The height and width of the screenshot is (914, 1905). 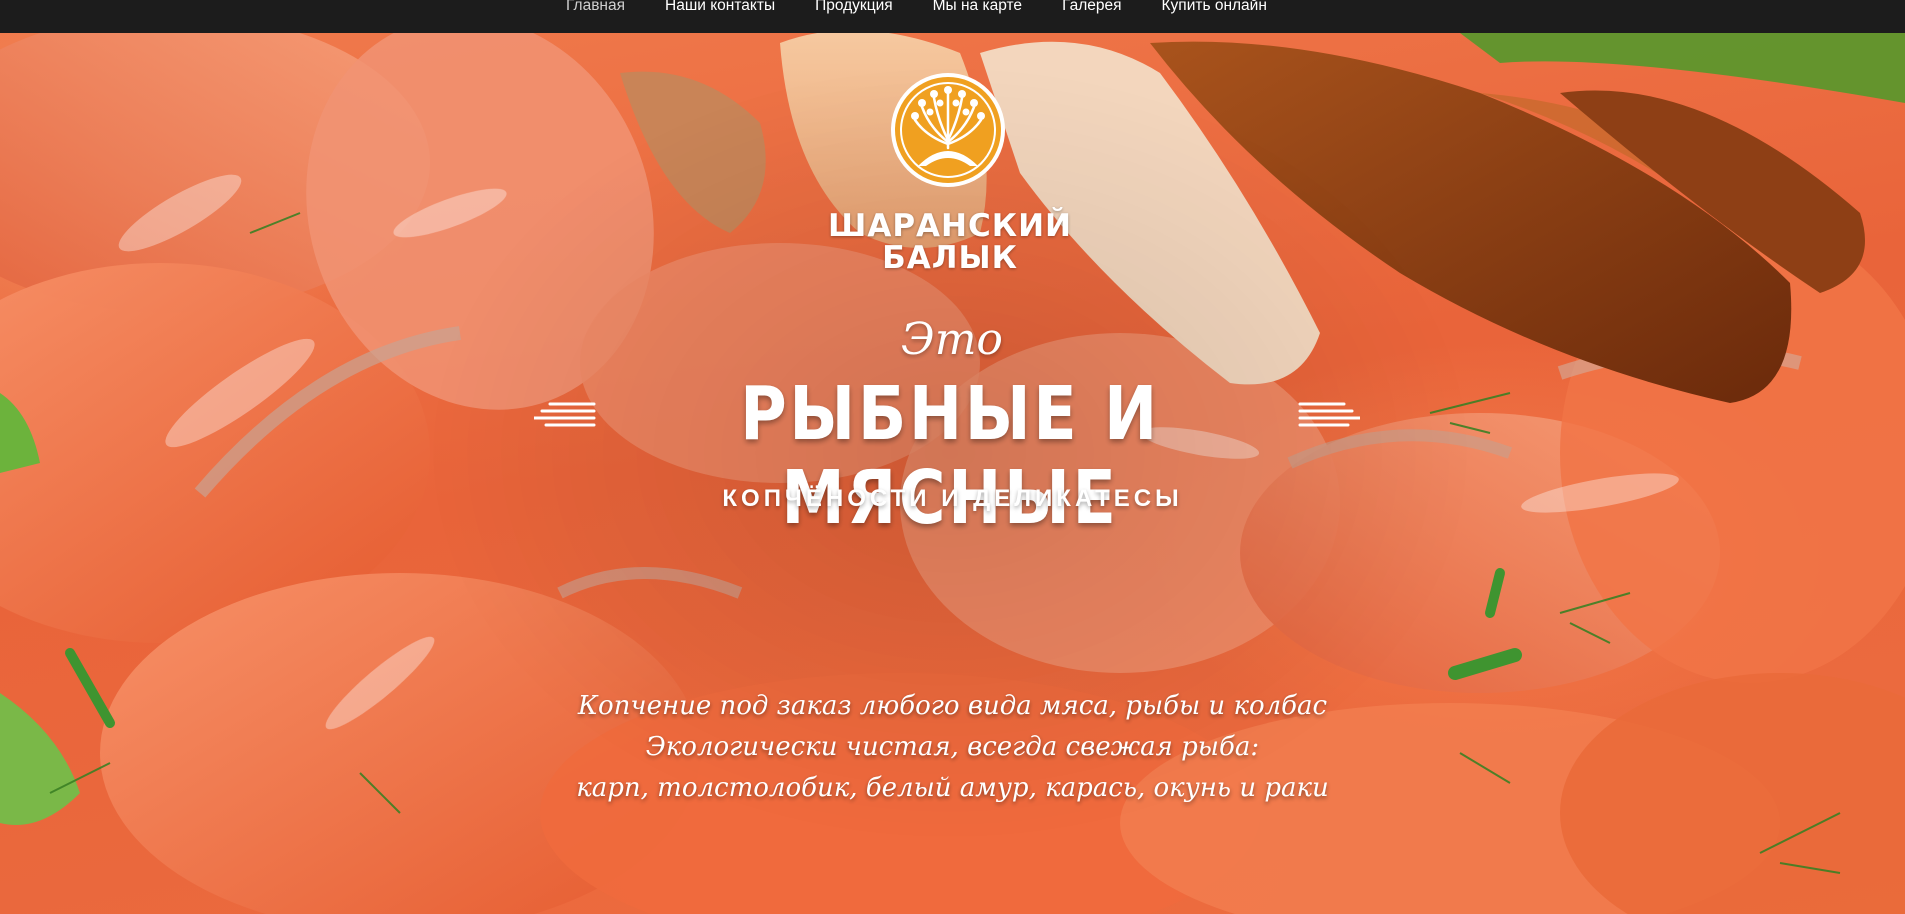 I want to click on main-headline: РЫБНЫЕ И МЯСНЫЕ, so click(x=950, y=456).